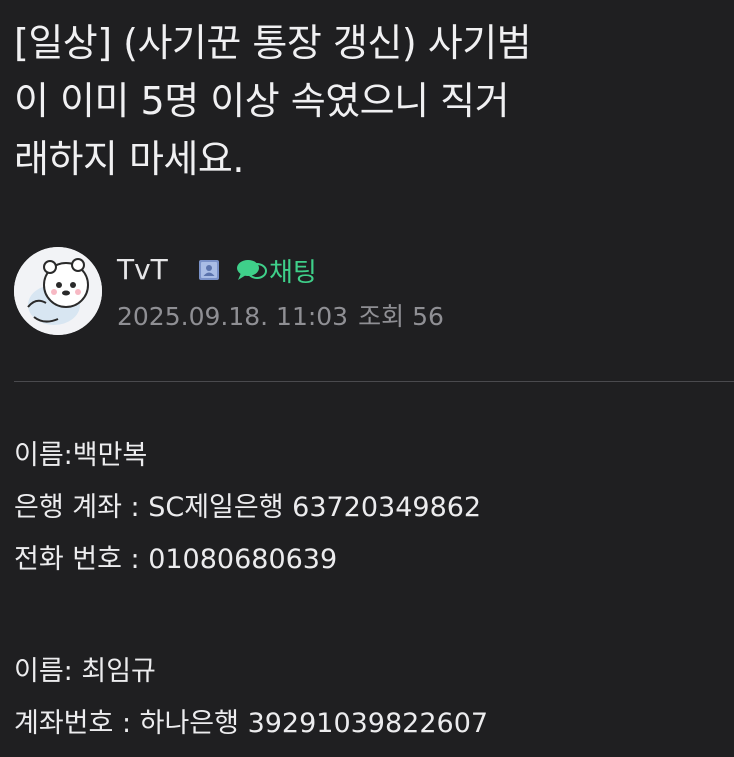 This screenshot has width=734, height=757. What do you see at coordinates (262, 101) in the screenshot?
I see `title-line: 이 이미 5명 이상 속였으니 직거` at bounding box center [262, 101].